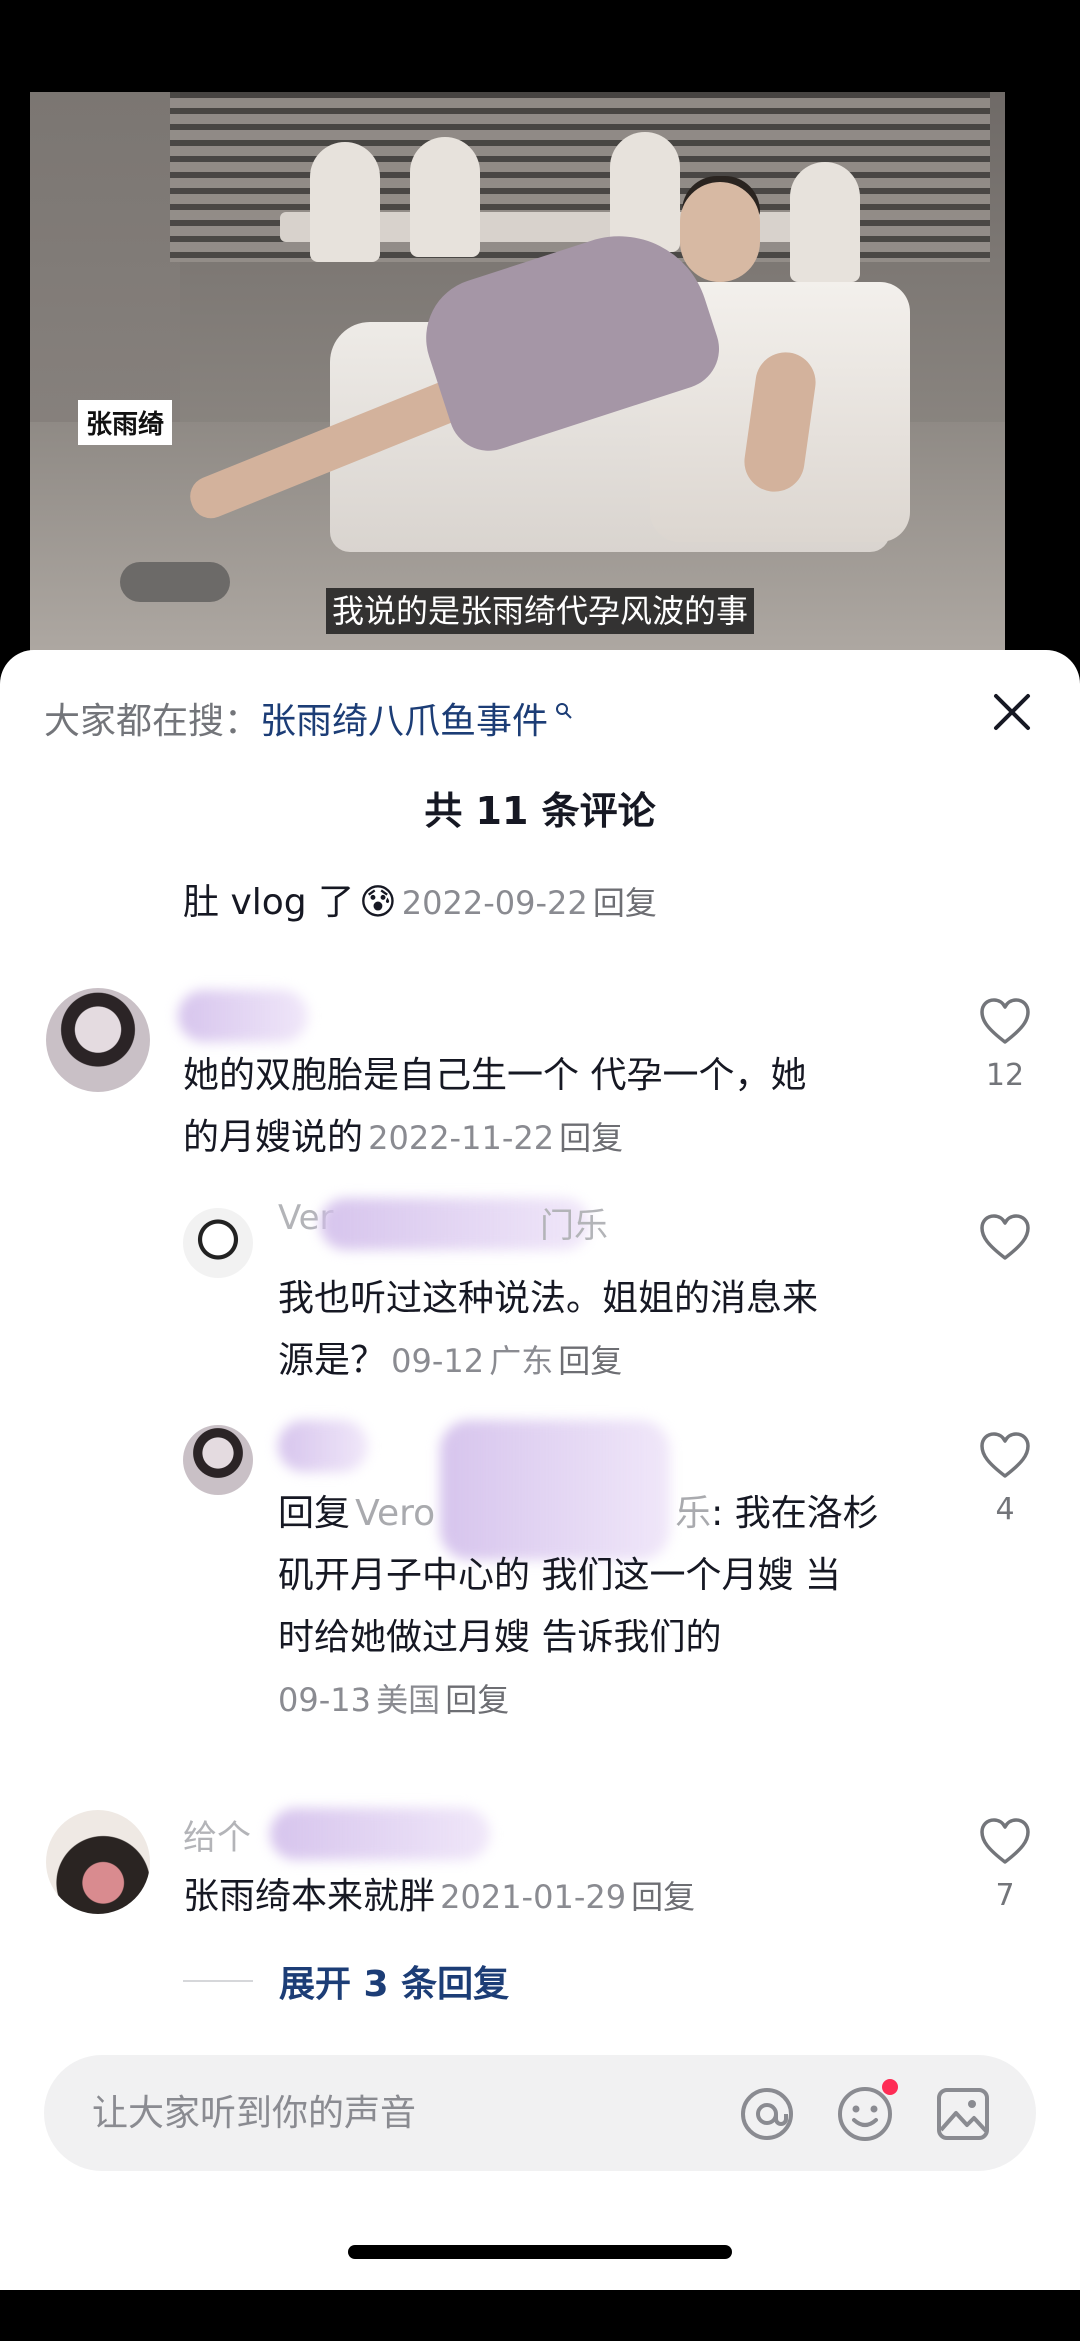 Image resolution: width=1080 pixels, height=2341 pixels. I want to click on comment-text: 她的双胞胎是自己生一个 代孕一个，她, so click(495, 1075).